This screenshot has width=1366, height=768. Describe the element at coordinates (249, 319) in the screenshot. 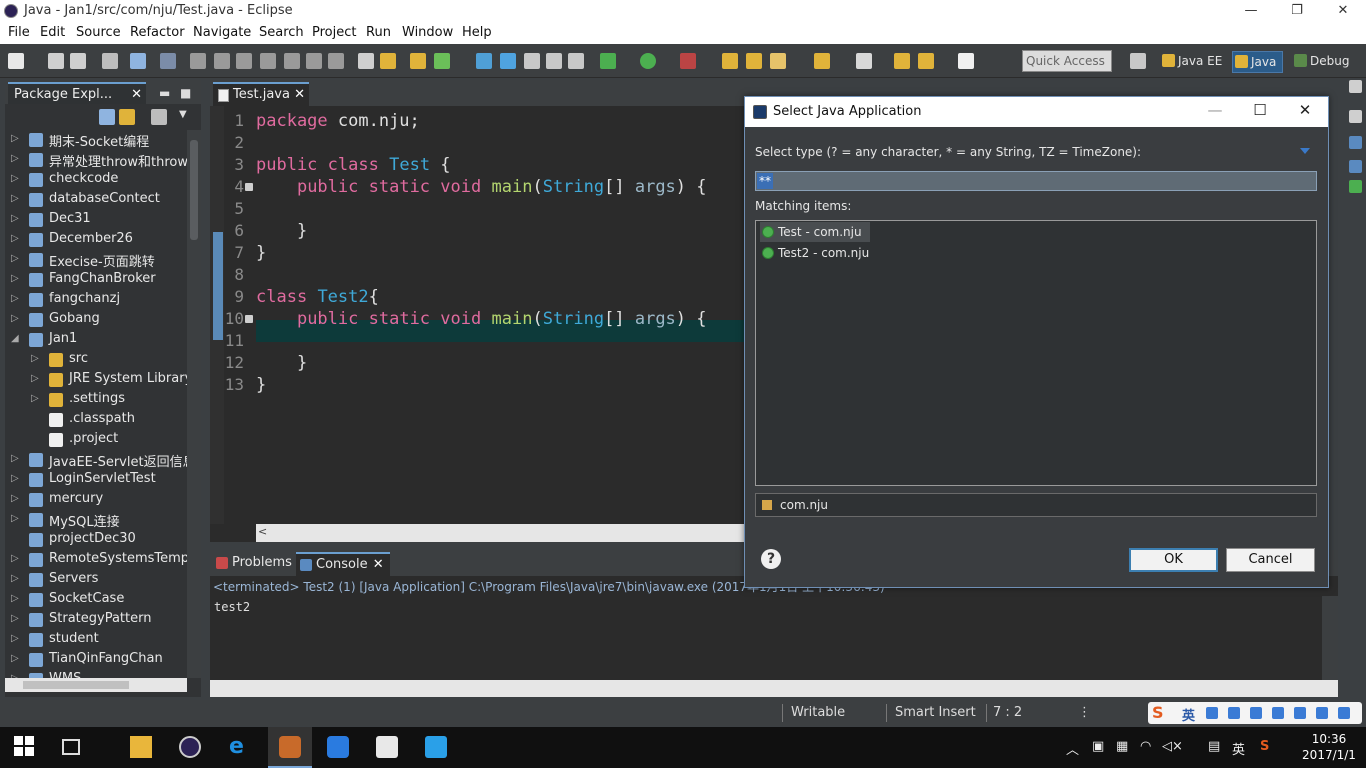

I see `fold-toggle-icon` at that location.